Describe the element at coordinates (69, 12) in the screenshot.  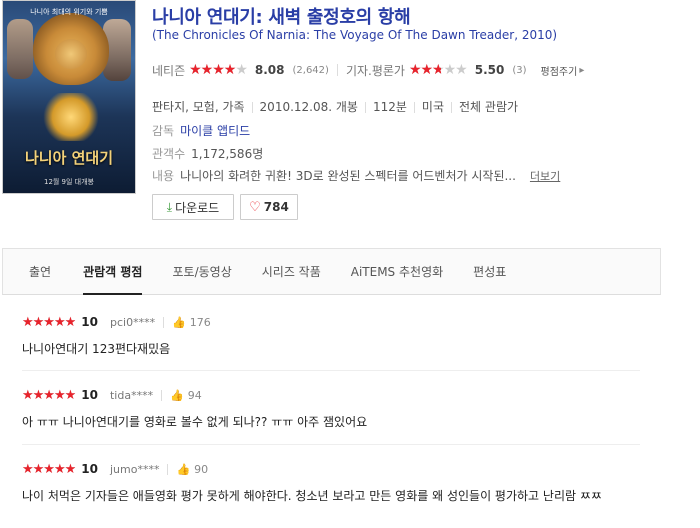
I see `poster-tagline: 나니아 최대의 위기와 기쁨` at that location.